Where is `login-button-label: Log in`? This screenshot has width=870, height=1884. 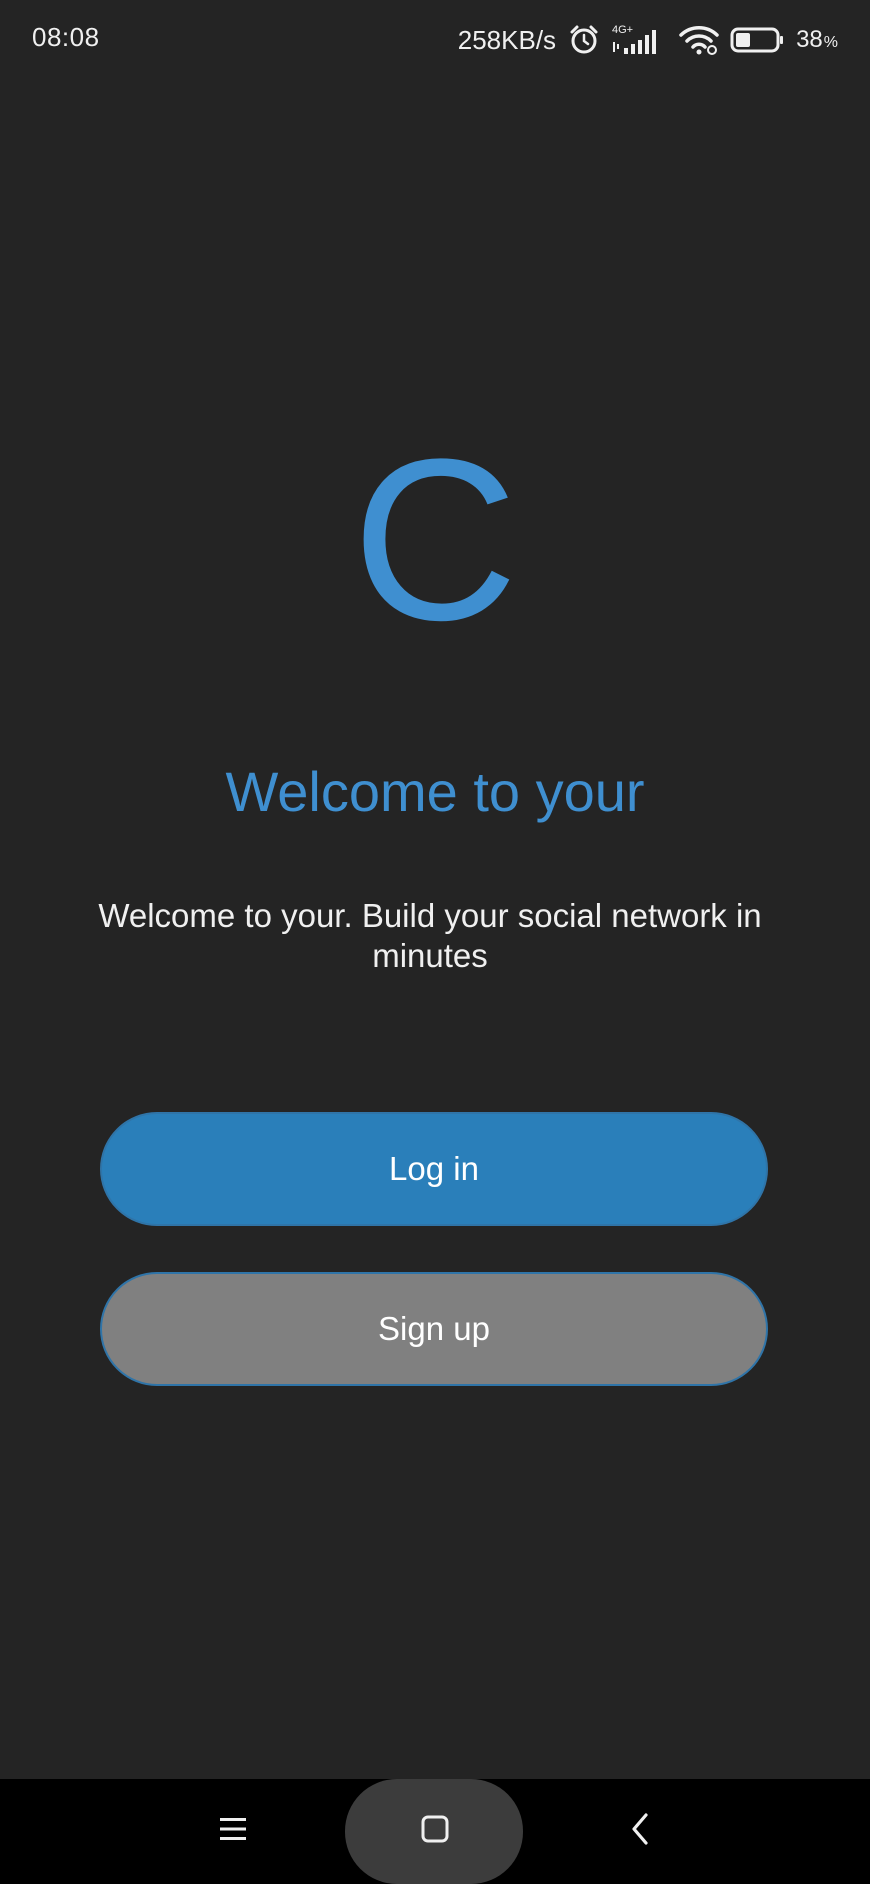 login-button-label: Log in is located at coordinates (434, 1168).